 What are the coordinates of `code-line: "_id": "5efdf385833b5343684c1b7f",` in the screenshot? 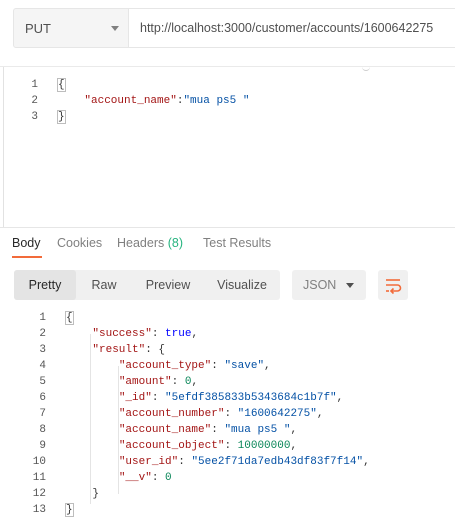 It's located at (218, 398).